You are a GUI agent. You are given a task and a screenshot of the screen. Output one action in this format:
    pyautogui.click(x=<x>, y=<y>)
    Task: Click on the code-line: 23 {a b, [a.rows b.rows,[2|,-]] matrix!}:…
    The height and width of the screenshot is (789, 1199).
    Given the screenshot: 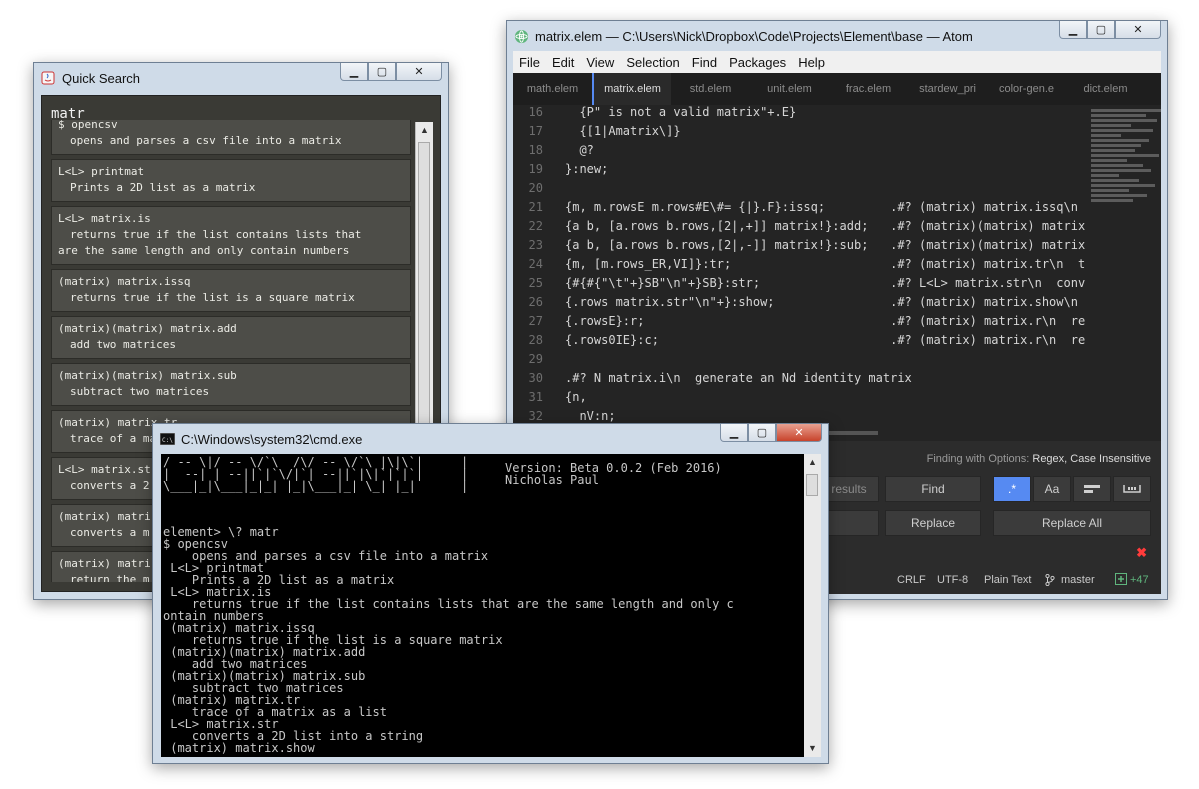 What is the action you would take?
    pyautogui.click(x=799, y=245)
    